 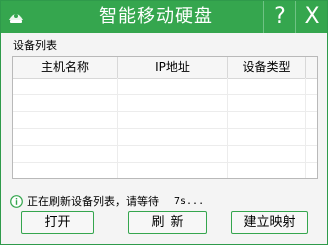 I want to click on refresh-button: 刷新, so click(x=167, y=222).